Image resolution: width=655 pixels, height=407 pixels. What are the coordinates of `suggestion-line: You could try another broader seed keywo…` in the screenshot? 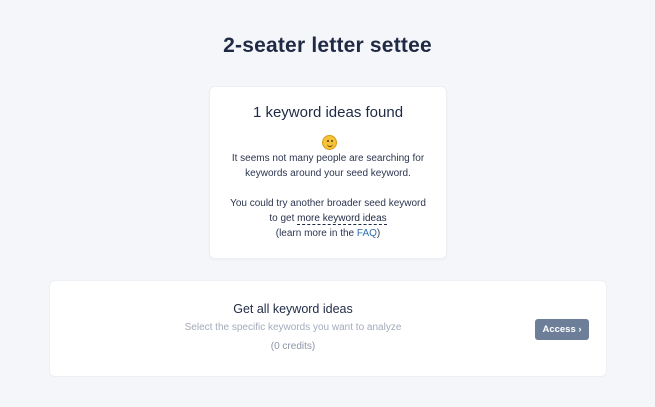 It's located at (328, 203).